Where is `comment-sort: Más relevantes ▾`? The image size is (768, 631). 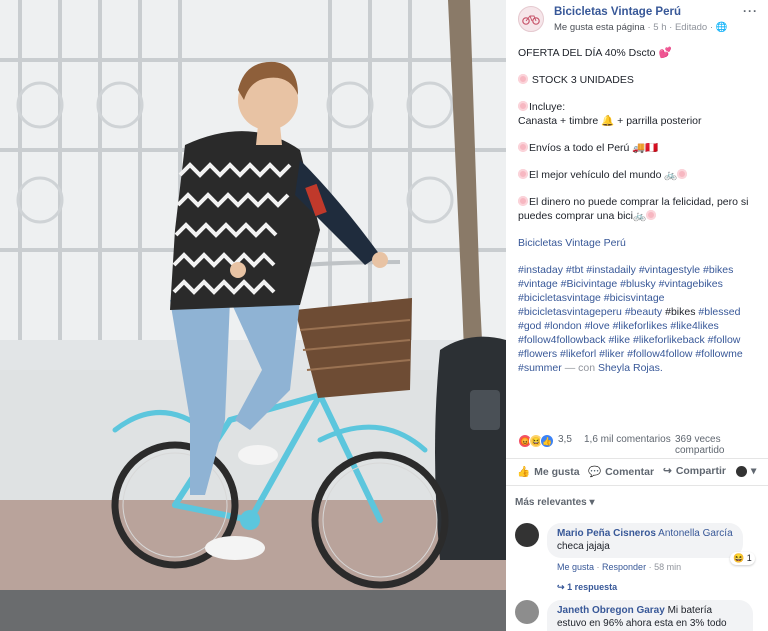 comment-sort: Más relevantes ▾ is located at coordinates (555, 502).